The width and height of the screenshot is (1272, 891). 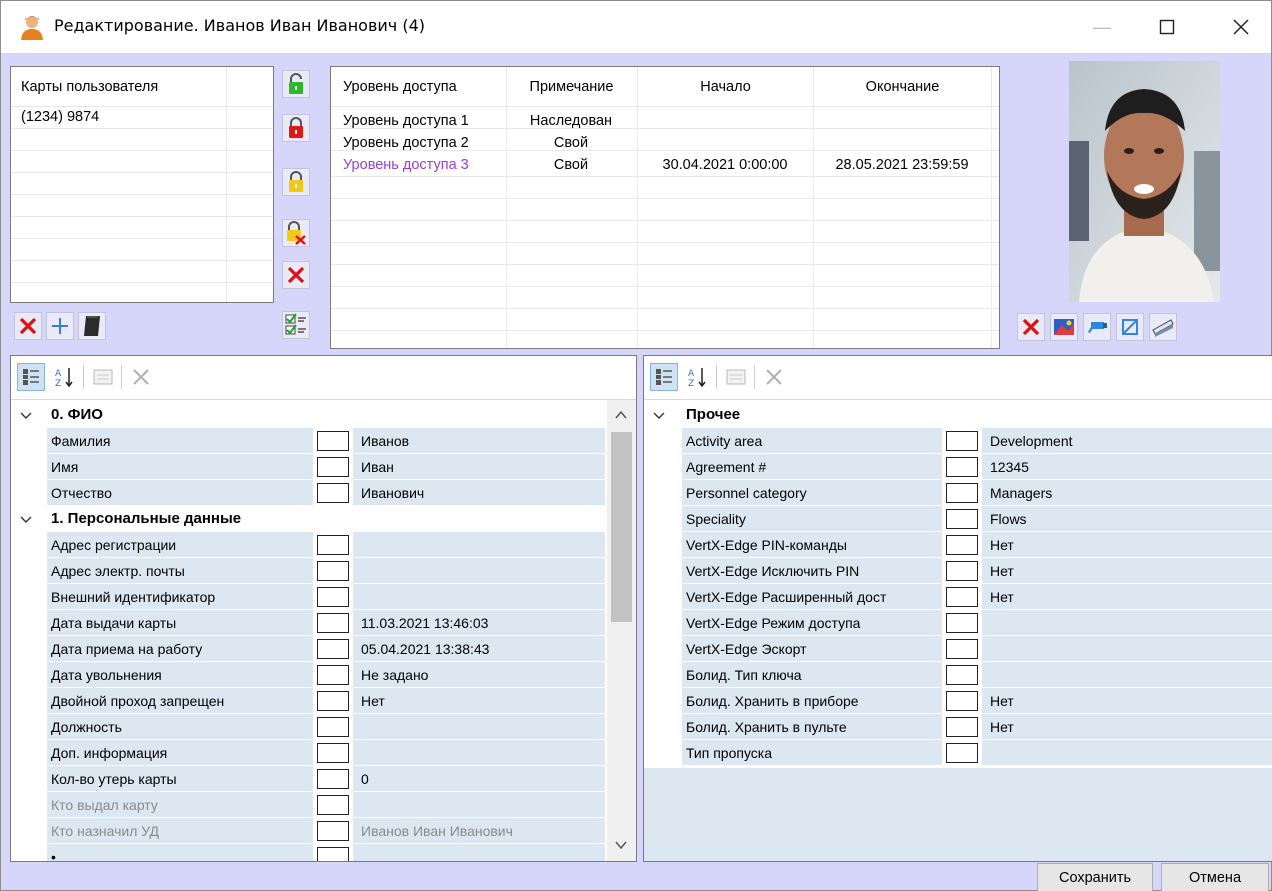 What do you see at coordinates (977, 597) in the screenshot?
I see `property-row: VertX-Edge Расширенный дост Нет` at bounding box center [977, 597].